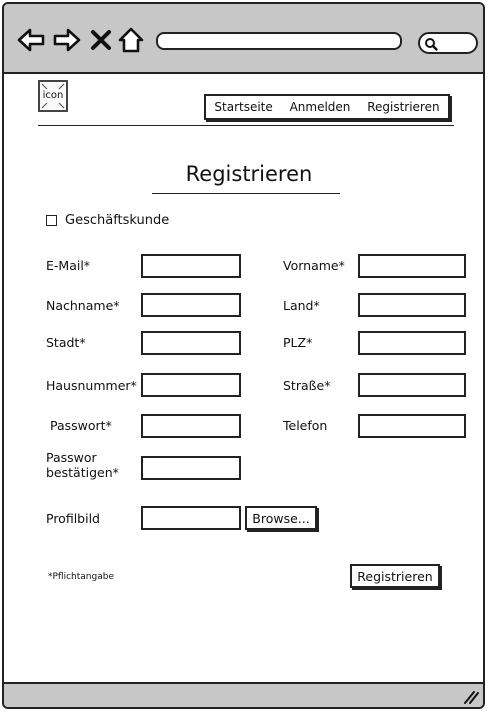 Image resolution: width=489 pixels, height=713 pixels. Describe the element at coordinates (82, 472) in the screenshot. I see `passwort-confirm-label-line2: bestätigen*` at that location.